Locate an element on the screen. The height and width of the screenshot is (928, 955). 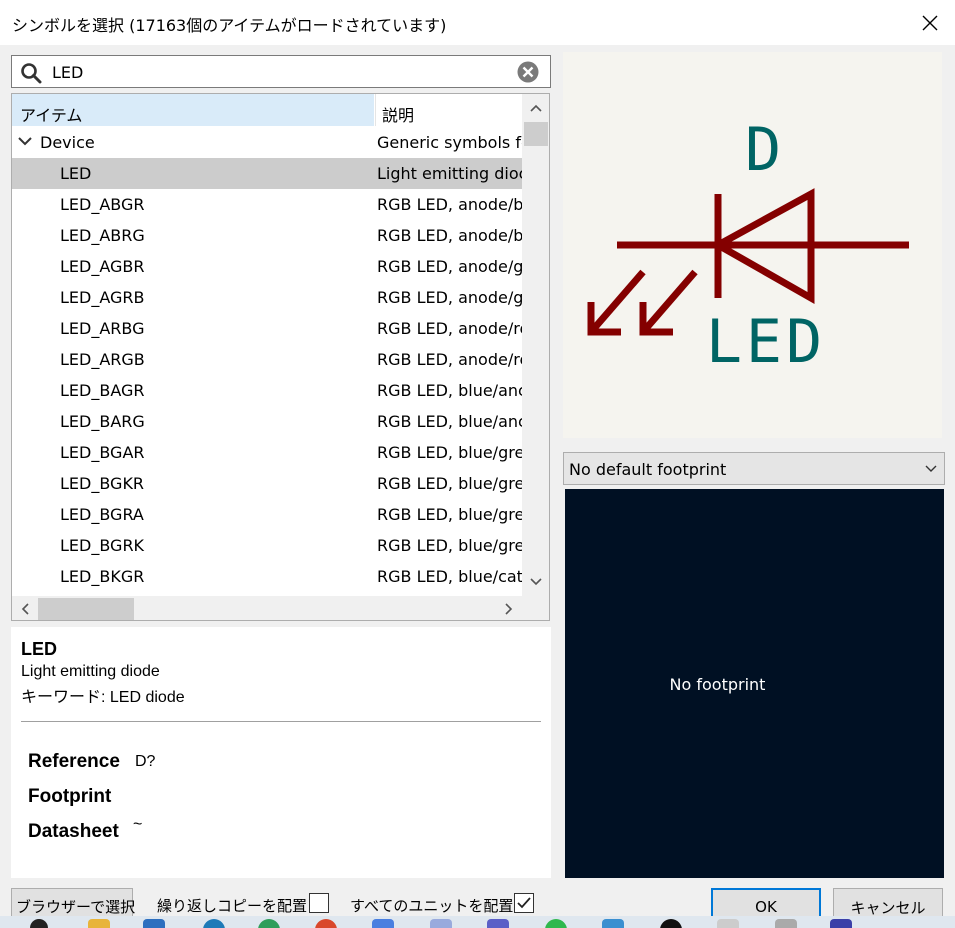
checkmark-icon is located at coordinates (524, 903).